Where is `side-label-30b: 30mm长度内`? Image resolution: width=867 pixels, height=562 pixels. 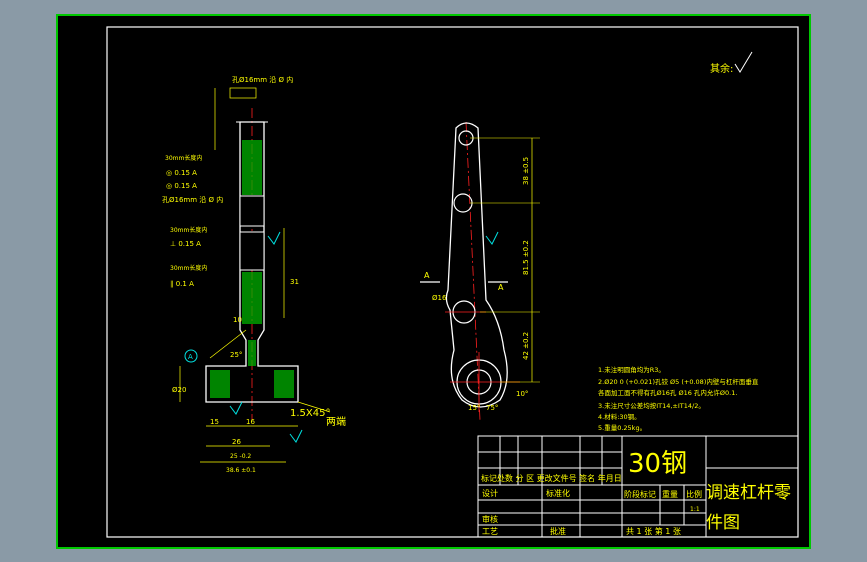 side-label-30b: 30mm长度内 is located at coordinates (188, 230).